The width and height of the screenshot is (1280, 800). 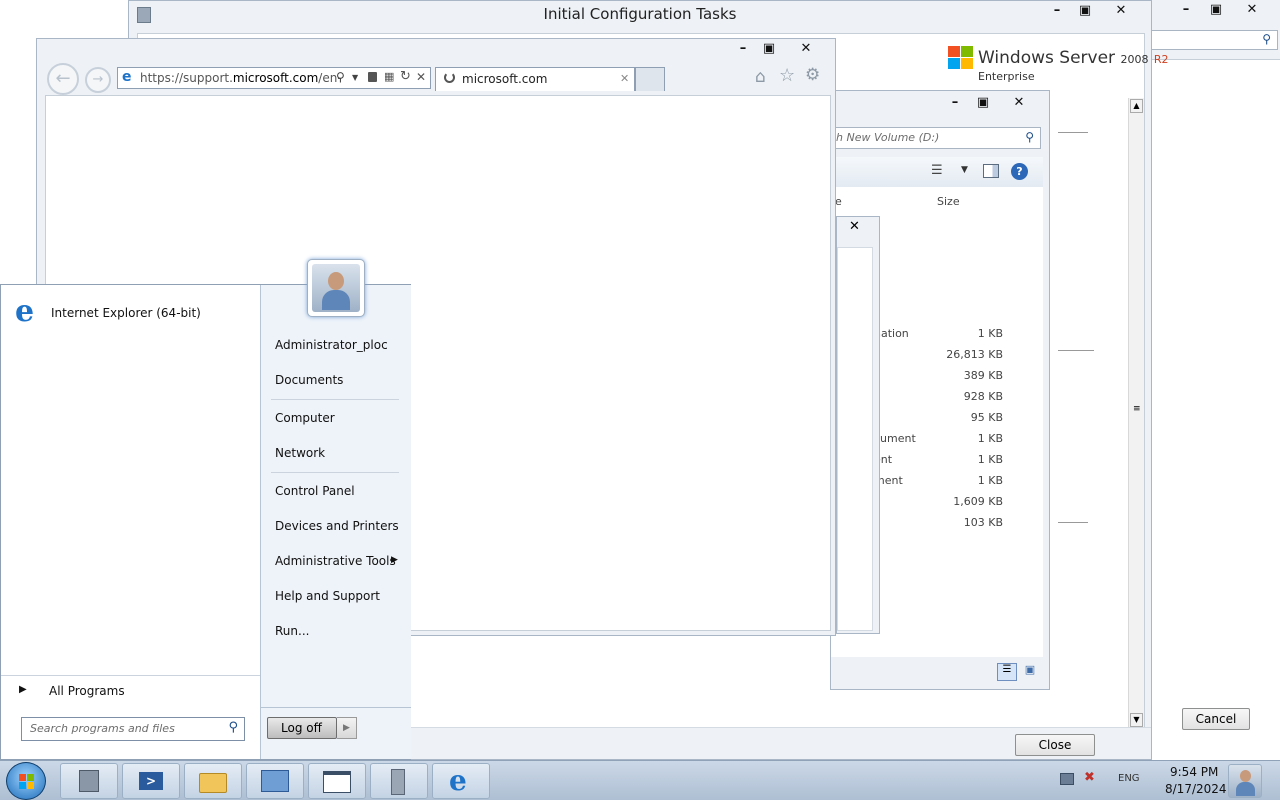 I want to click on browser-tab: microsoft.com ✕, so click(x=535, y=79).